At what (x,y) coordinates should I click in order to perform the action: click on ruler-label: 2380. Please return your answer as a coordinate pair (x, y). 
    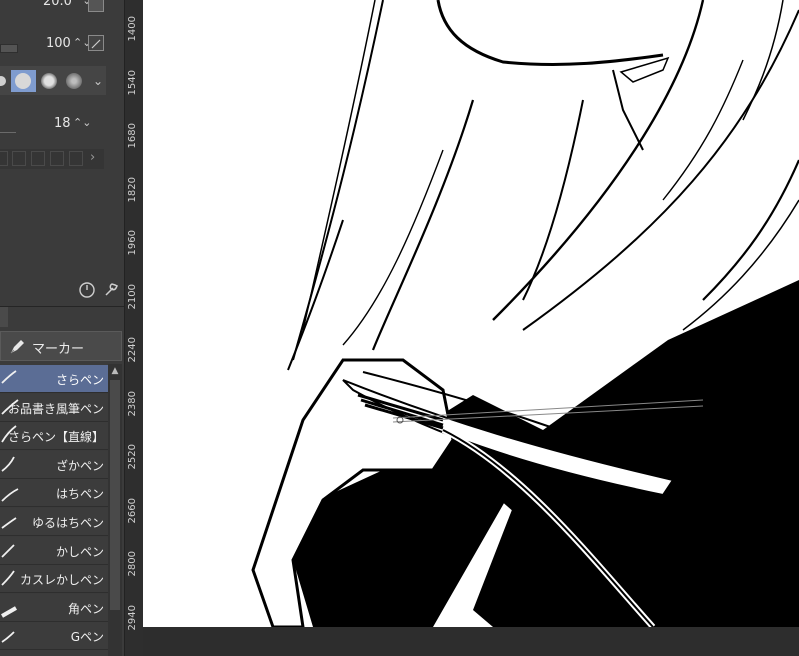
    Looking at the image, I should click on (132, 403).